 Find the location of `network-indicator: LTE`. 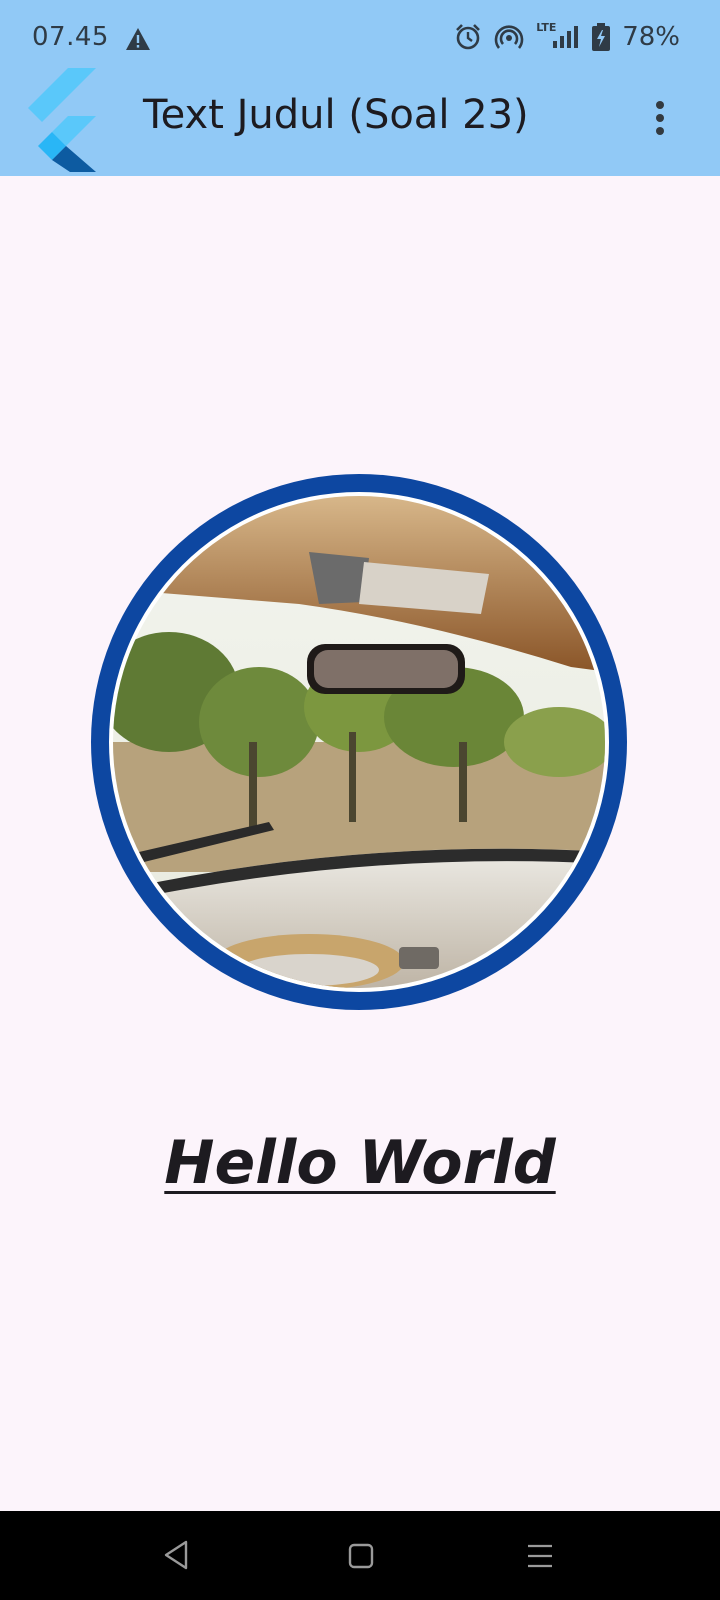

network-indicator: LTE is located at coordinates (558, 36).